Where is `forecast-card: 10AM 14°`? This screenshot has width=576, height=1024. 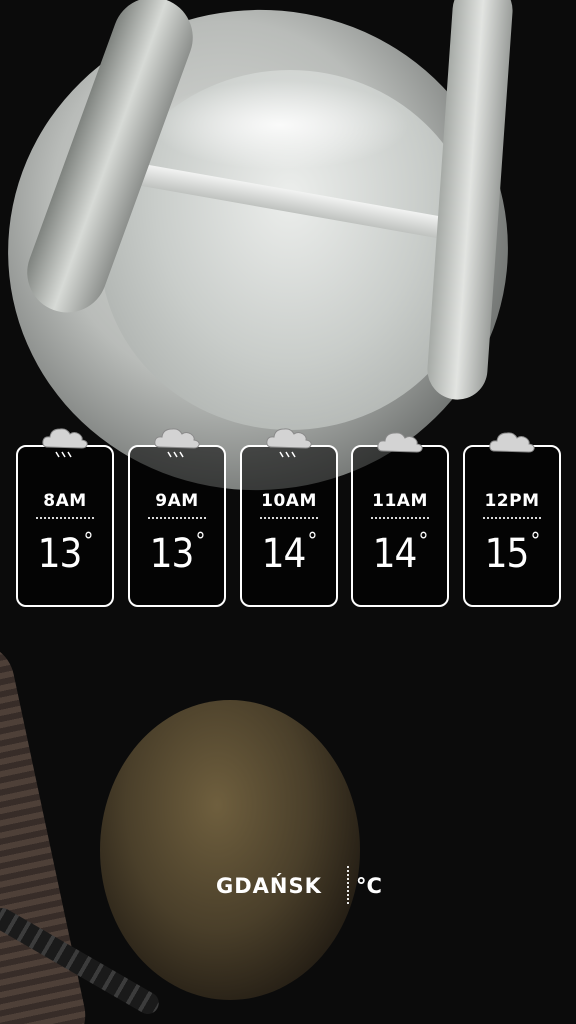 forecast-card: 10AM 14° is located at coordinates (289, 517).